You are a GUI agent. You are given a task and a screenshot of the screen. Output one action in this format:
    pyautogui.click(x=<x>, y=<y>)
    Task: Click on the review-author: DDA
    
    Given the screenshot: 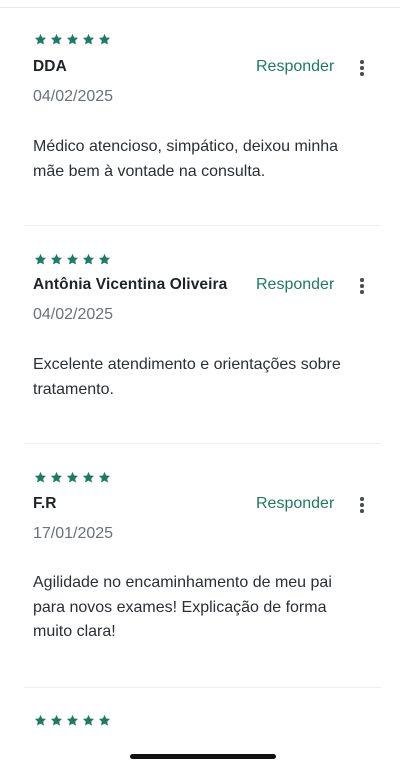 What is the action you would take?
    pyautogui.click(x=50, y=66)
    